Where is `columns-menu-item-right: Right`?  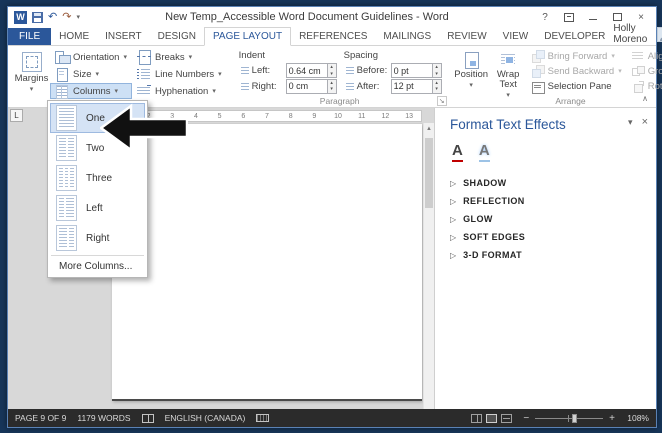 columns-menu-item-right: Right is located at coordinates (97, 238).